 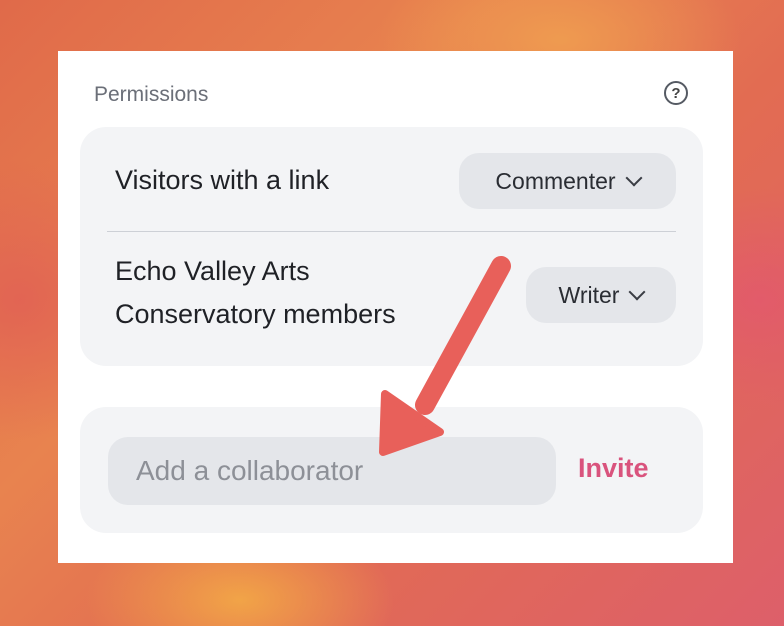 What do you see at coordinates (151, 94) in the screenshot?
I see `permissions-title: Permissions` at bounding box center [151, 94].